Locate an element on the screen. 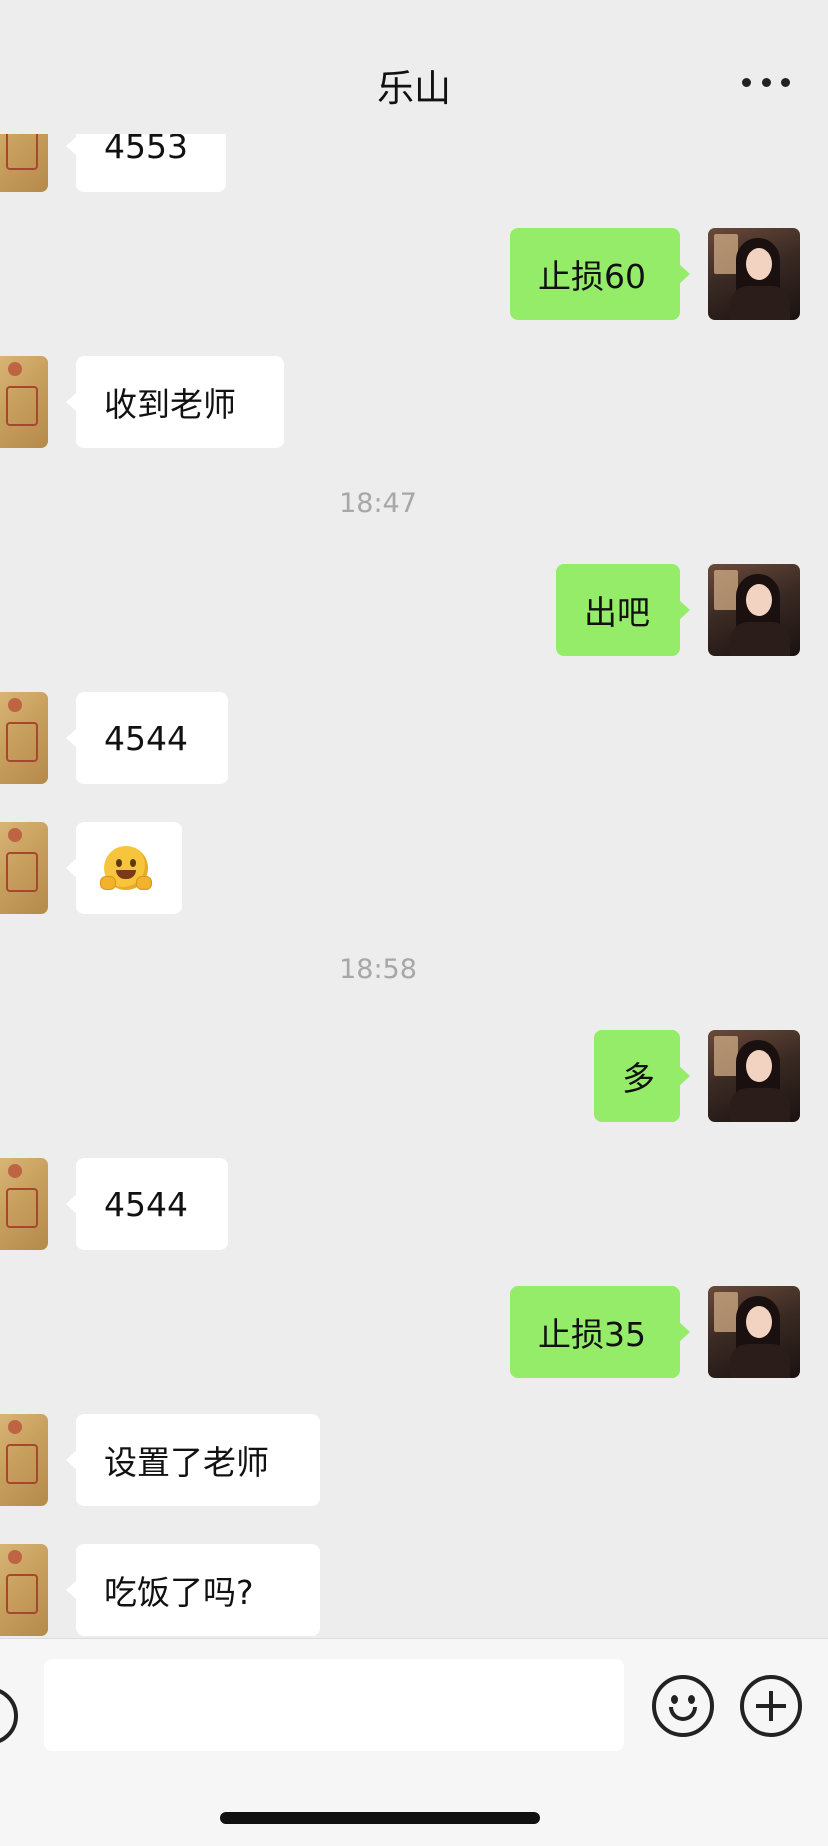 Image resolution: width=828 pixels, height=1846 pixels. smile-icon is located at coordinates (683, 1706).